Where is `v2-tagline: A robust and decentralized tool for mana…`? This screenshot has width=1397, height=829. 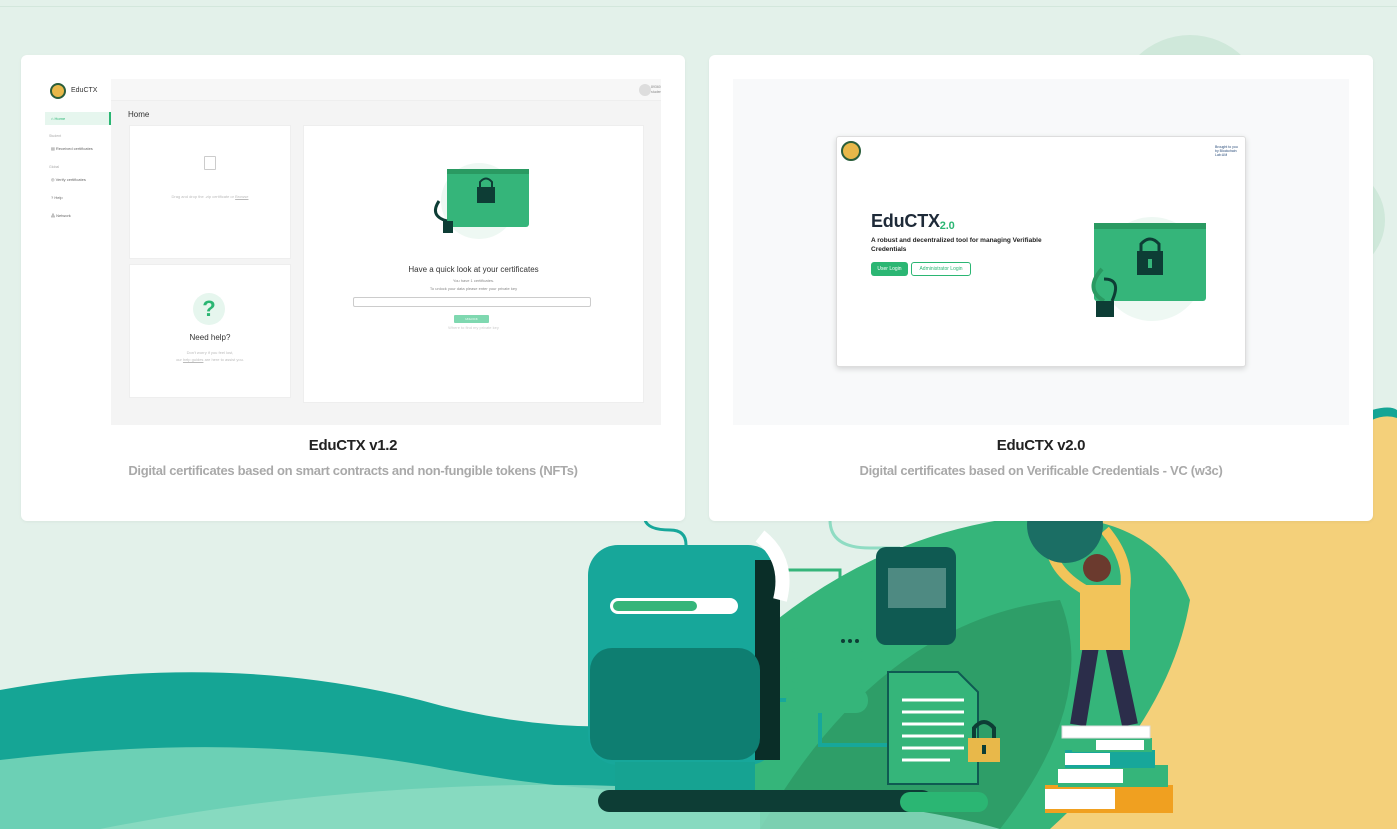
v2-tagline: A robust and decentralized tool for mana… is located at coordinates (956, 245).